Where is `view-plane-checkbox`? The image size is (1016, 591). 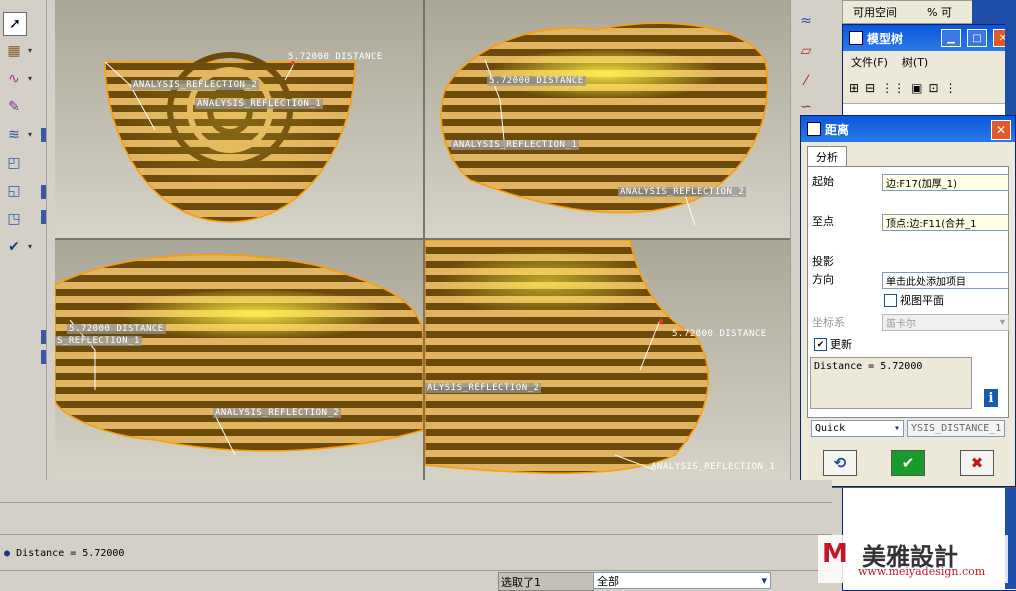
view-plane-checkbox is located at coordinates (890, 300).